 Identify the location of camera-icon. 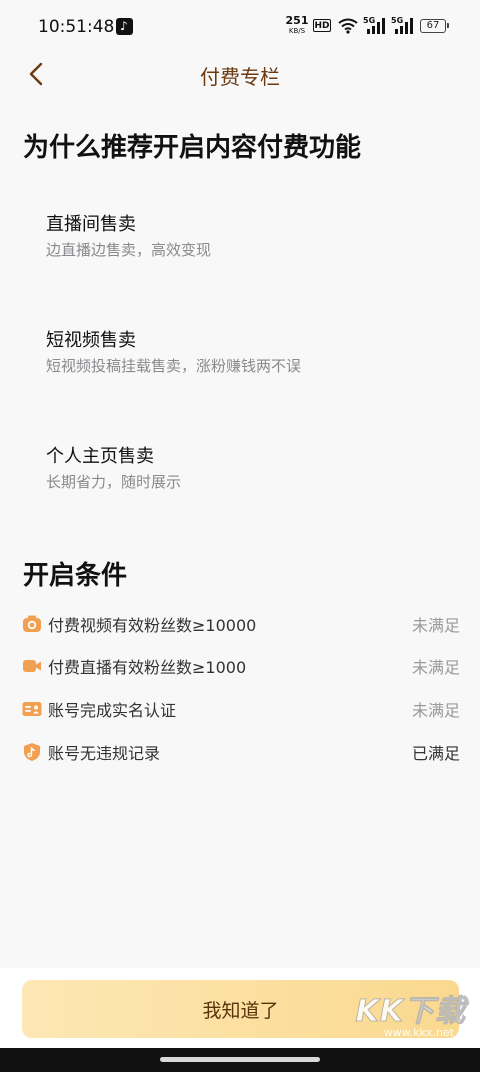
(32, 623).